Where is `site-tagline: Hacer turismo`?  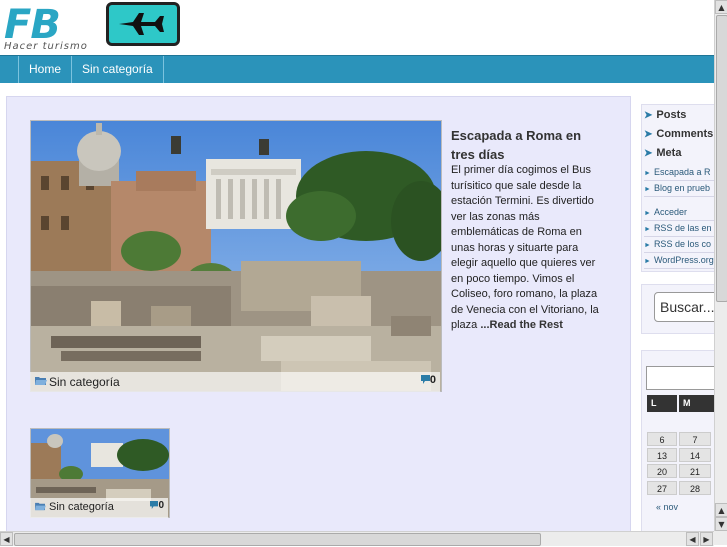 site-tagline: Hacer turismo is located at coordinates (46, 46).